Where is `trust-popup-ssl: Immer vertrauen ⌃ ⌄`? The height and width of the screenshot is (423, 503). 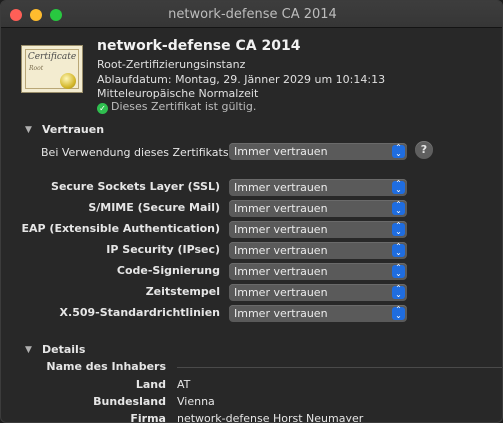
trust-popup-ssl: Immer vertrauen ⌃ ⌄ is located at coordinates (318, 187).